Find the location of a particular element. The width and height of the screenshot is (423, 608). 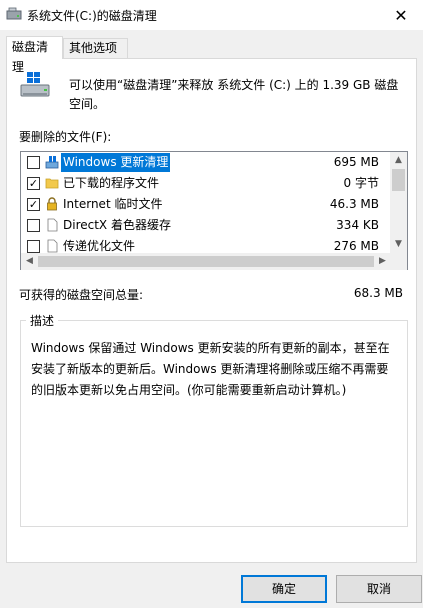

scroll-down-icon: ▼ is located at coordinates (398, 244).